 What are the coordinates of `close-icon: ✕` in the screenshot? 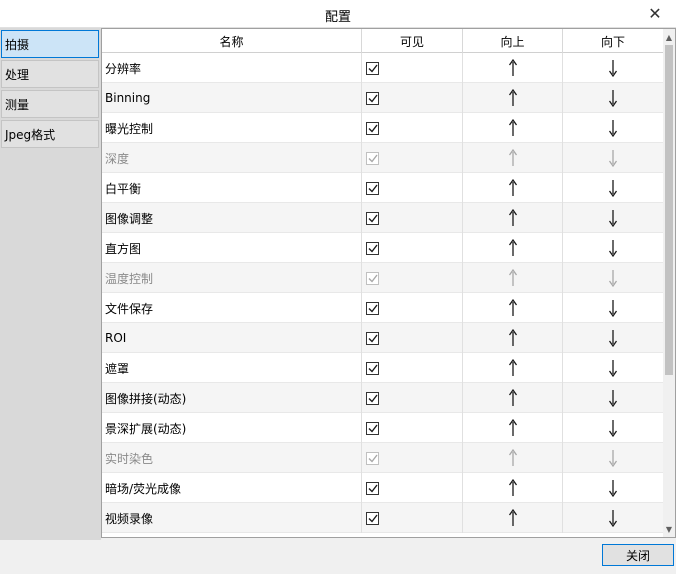 It's located at (655, 13).